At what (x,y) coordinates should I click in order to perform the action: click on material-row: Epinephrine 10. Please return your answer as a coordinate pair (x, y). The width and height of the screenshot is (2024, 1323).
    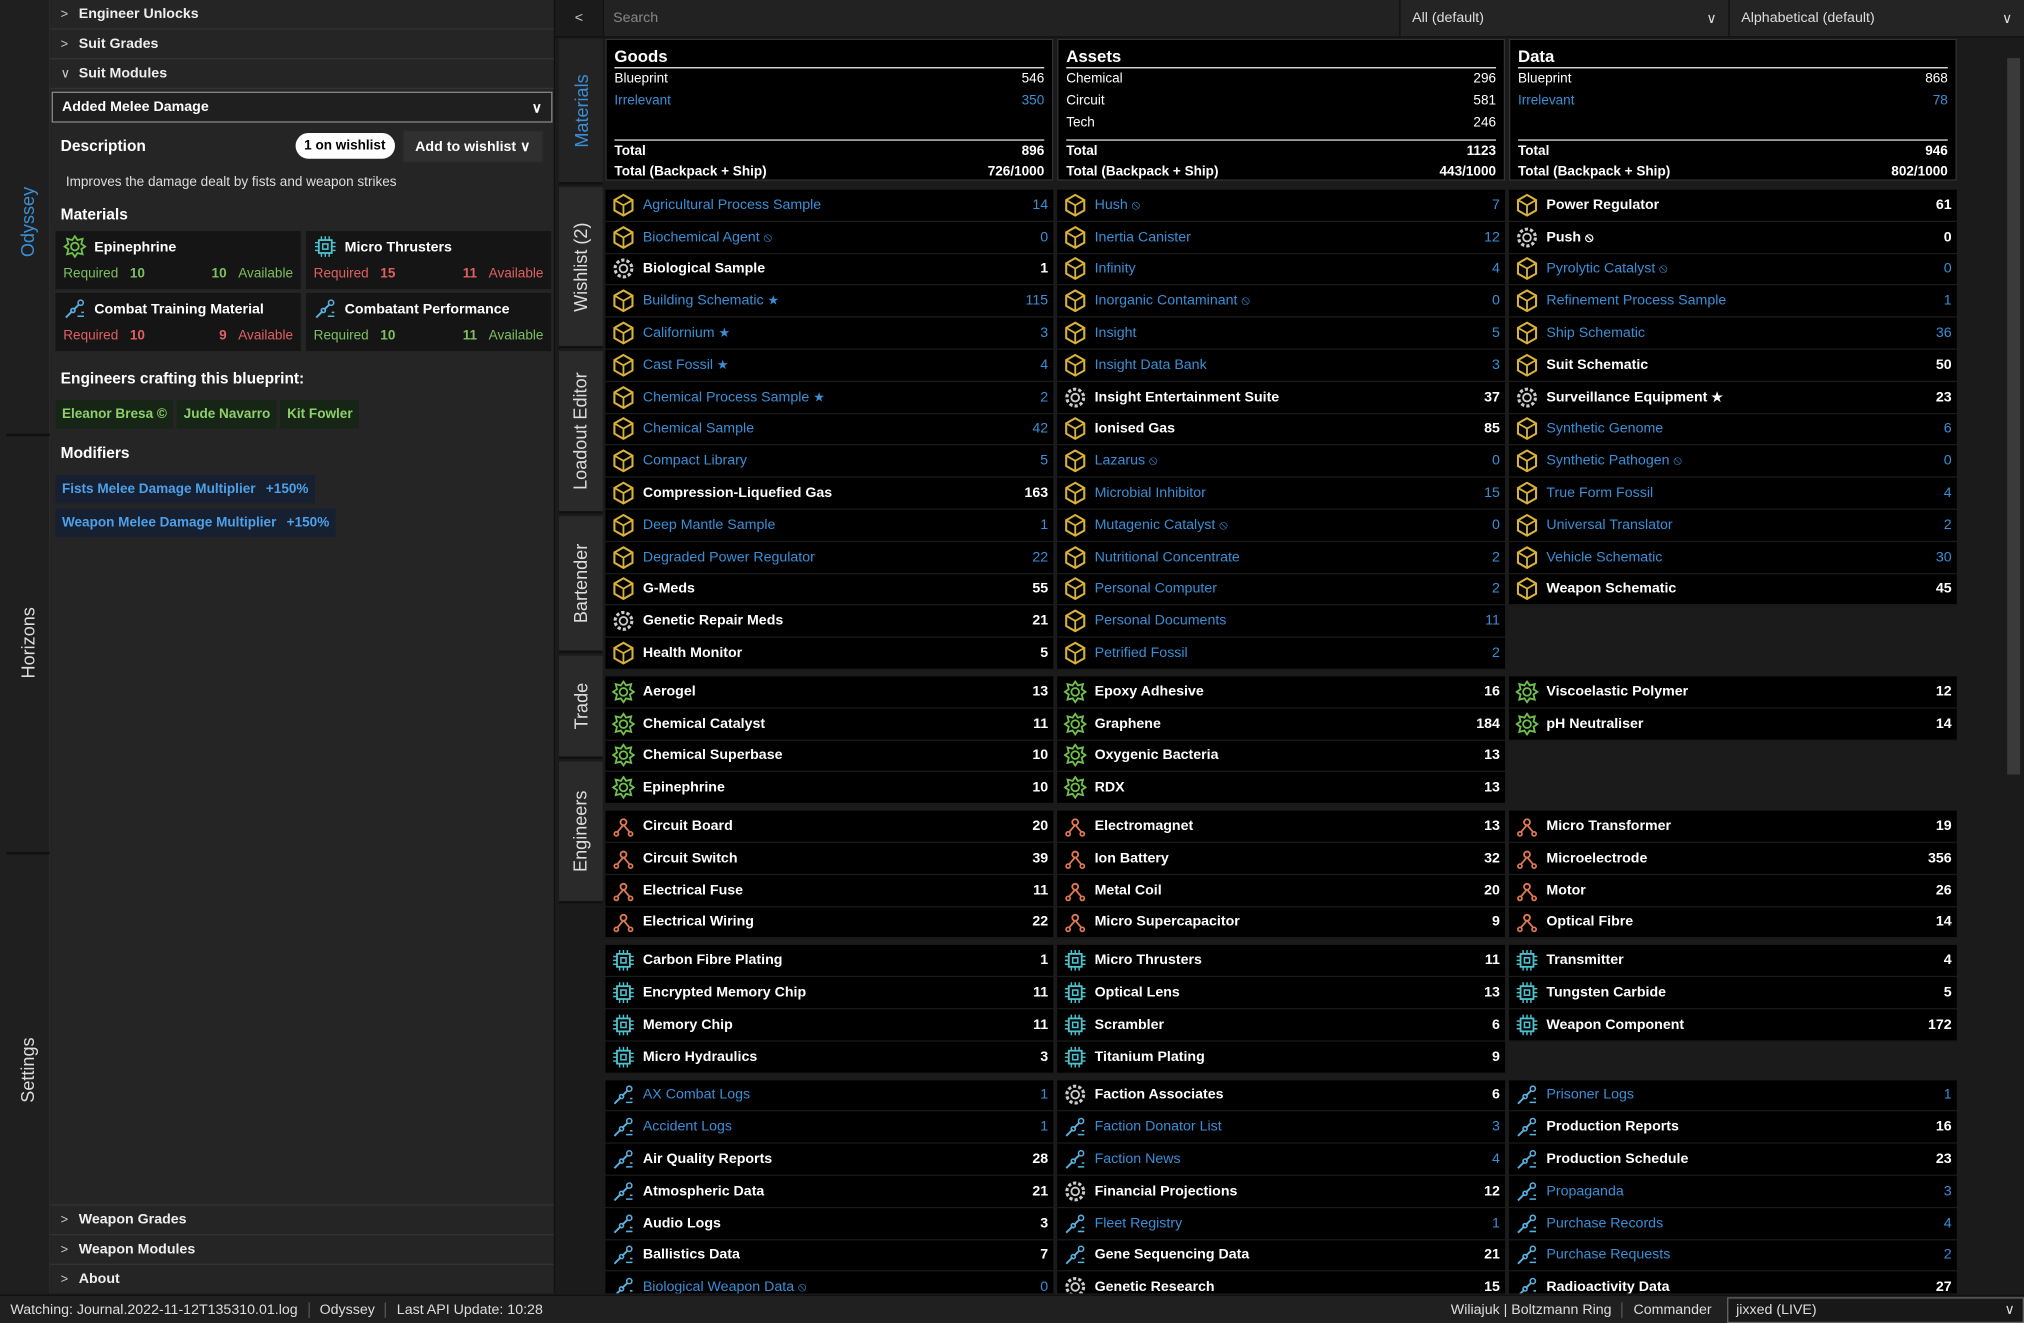
    Looking at the image, I should click on (829, 788).